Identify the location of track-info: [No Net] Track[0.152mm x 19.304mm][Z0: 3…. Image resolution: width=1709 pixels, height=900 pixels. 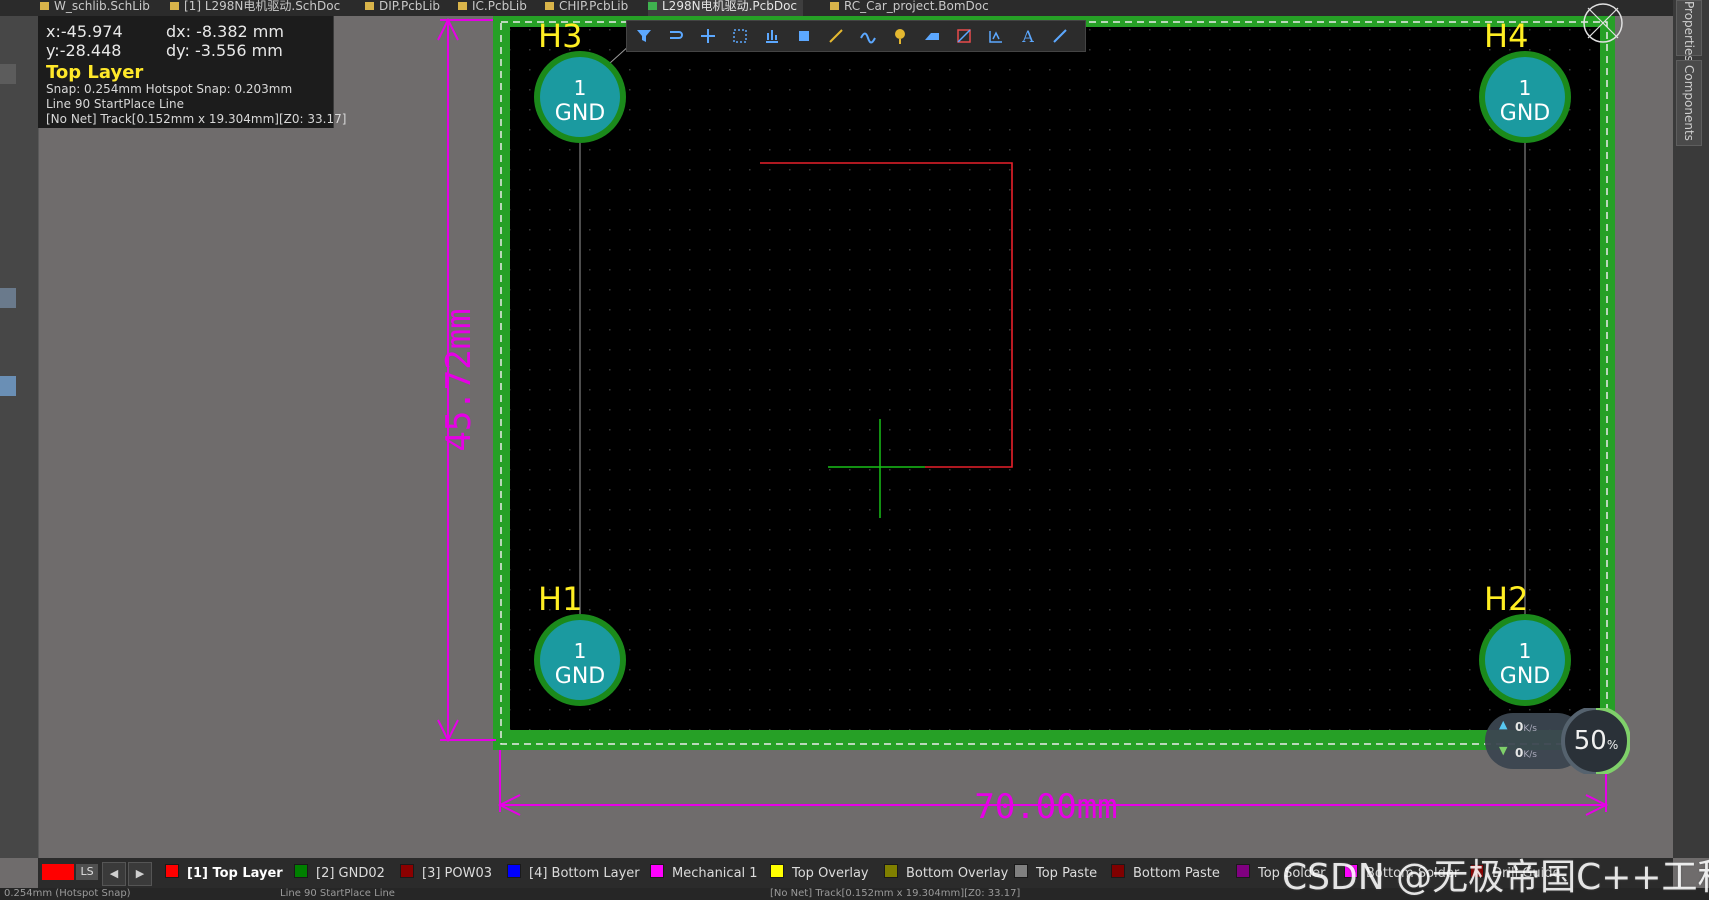
(196, 119).